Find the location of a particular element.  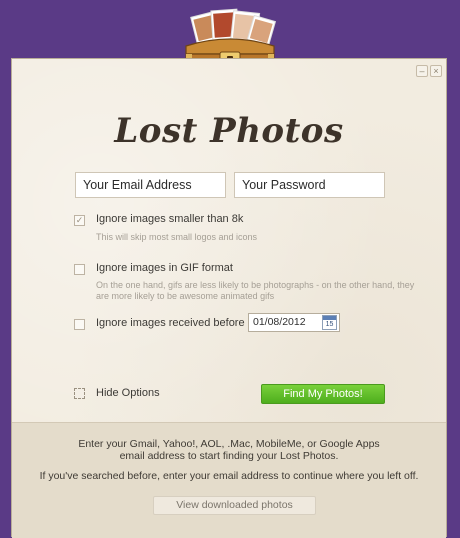

find-my-photos-button: Find My Photos! is located at coordinates (323, 394).